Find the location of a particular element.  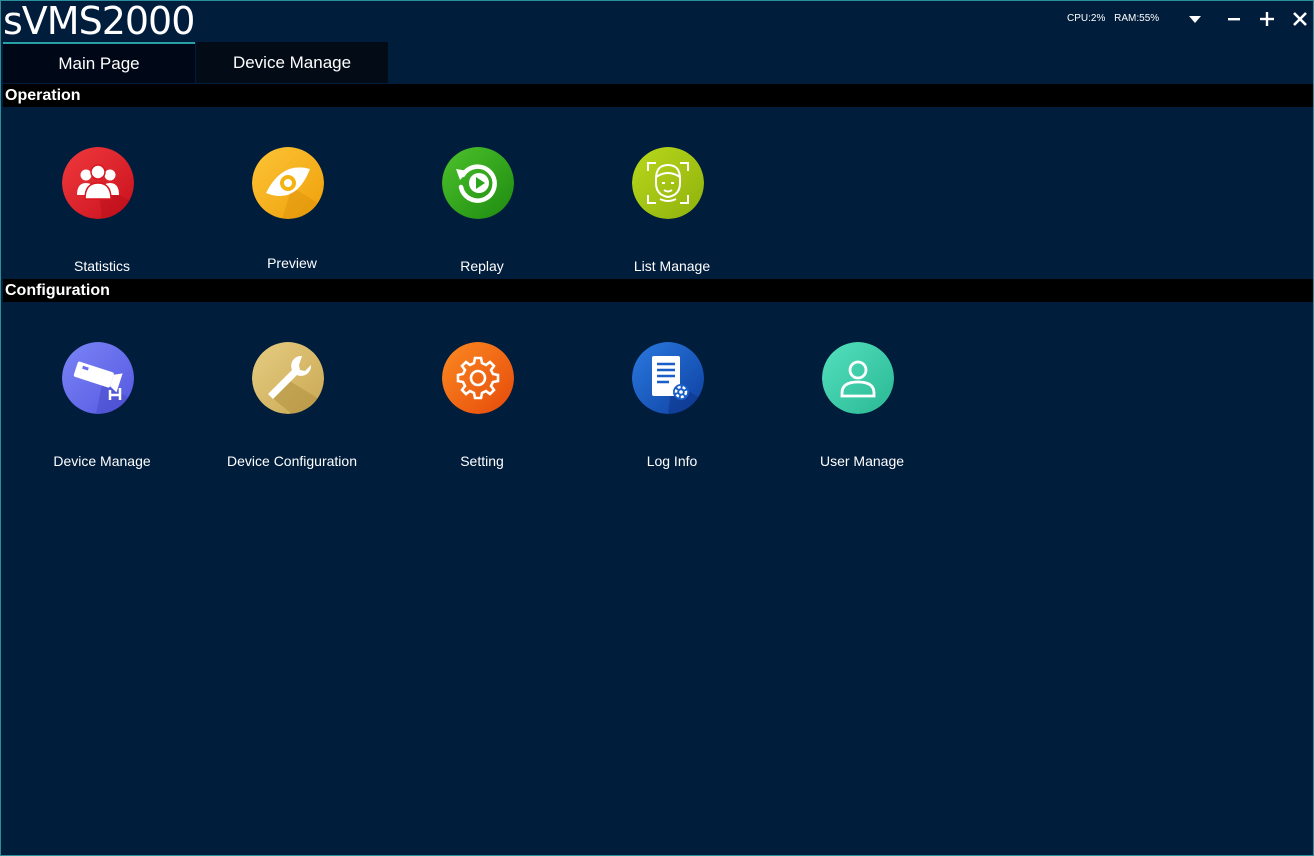

tile-label: Log Info is located at coordinates (672, 461).